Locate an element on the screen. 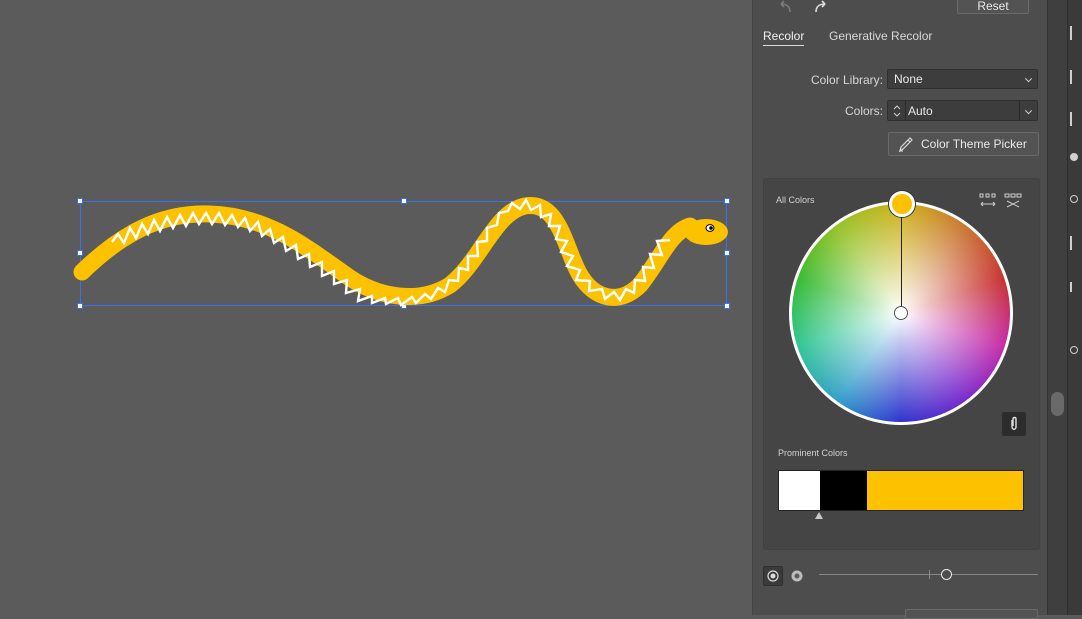 This screenshot has width=1082, height=619. wheel-center-point is located at coordinates (901, 313).